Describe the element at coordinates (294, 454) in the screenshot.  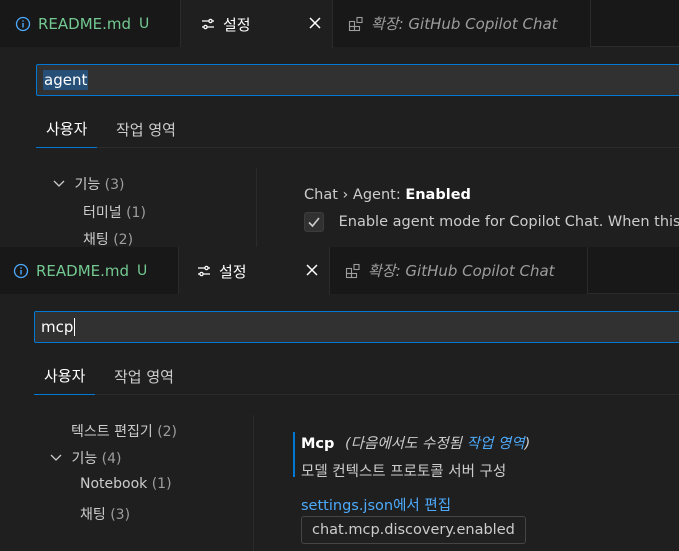
I see `modified-indicator` at that location.